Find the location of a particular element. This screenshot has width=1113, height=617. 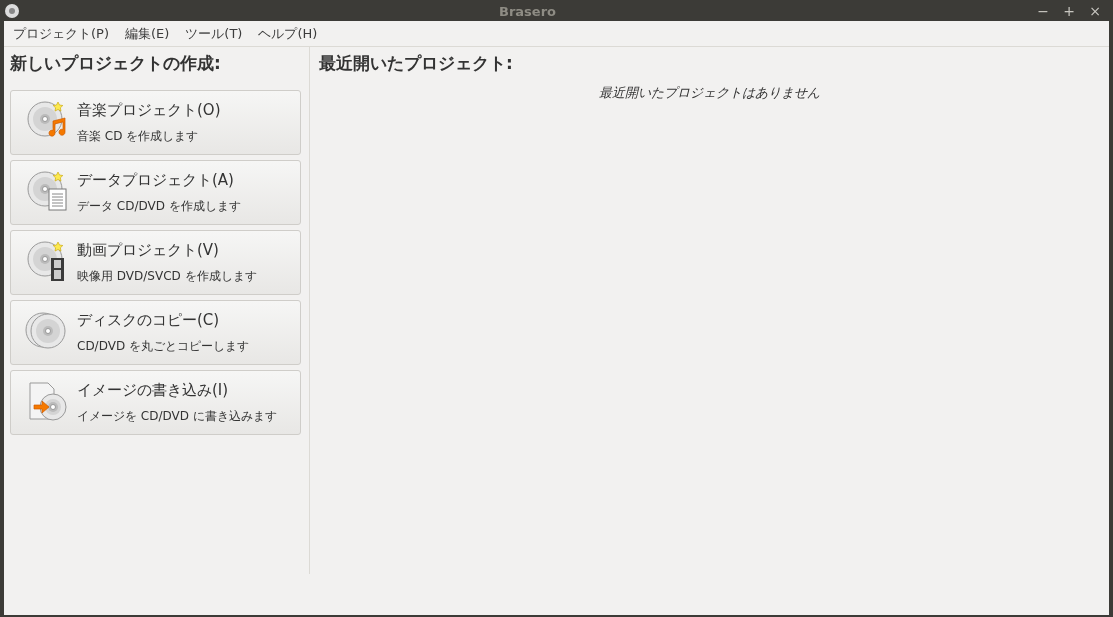

project-button: ディスクのコピー(C) CD/DVD を丸ごとコピーします is located at coordinates (155, 332).